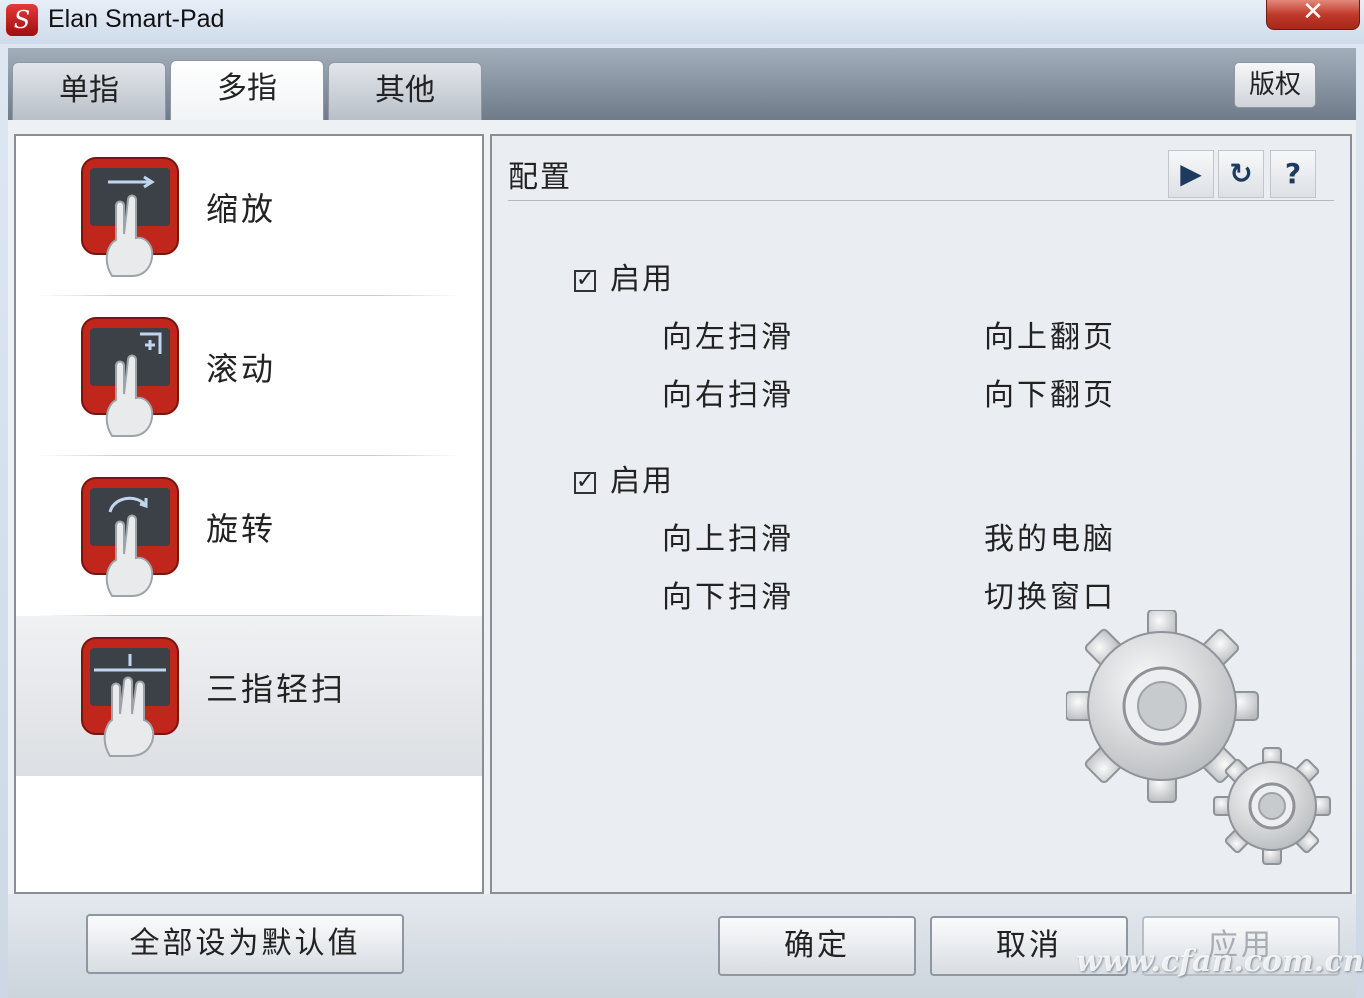 The height and width of the screenshot is (998, 1364). What do you see at coordinates (1220, 961) in the screenshot?
I see `watermark: www.cfan.com.cn` at bounding box center [1220, 961].